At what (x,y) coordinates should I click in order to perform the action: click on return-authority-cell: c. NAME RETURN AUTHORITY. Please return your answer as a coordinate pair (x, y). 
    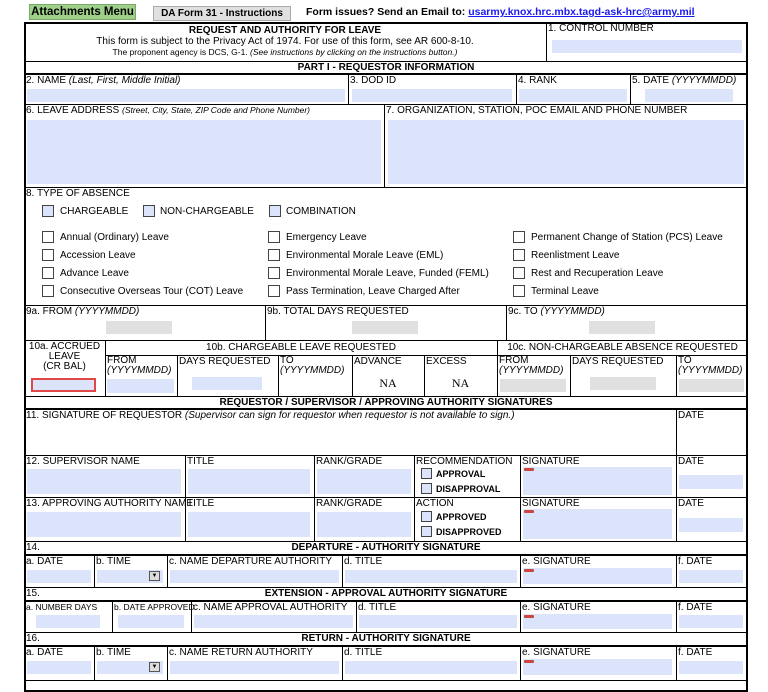
    Looking at the image, I should click on (255, 663).